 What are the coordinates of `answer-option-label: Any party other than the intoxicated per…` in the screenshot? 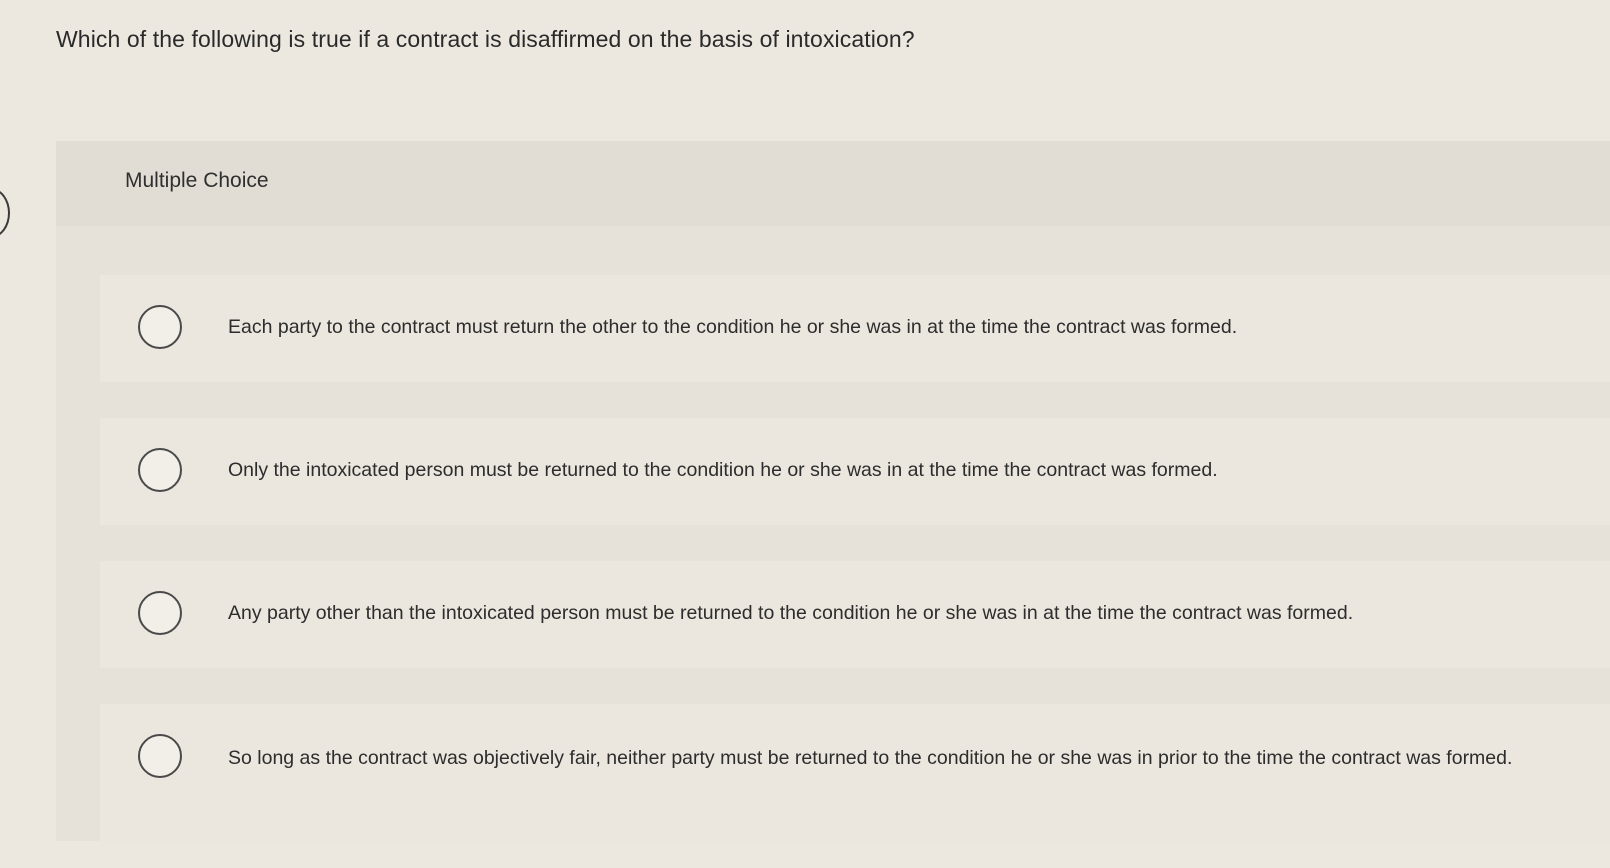 It's located at (899, 613).